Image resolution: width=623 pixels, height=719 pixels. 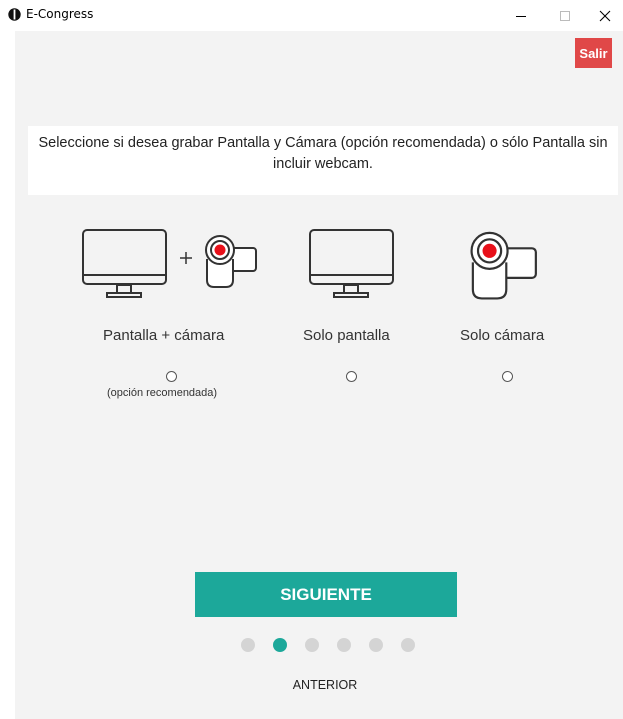 I want to click on minimize-icon, so click(x=521, y=16).